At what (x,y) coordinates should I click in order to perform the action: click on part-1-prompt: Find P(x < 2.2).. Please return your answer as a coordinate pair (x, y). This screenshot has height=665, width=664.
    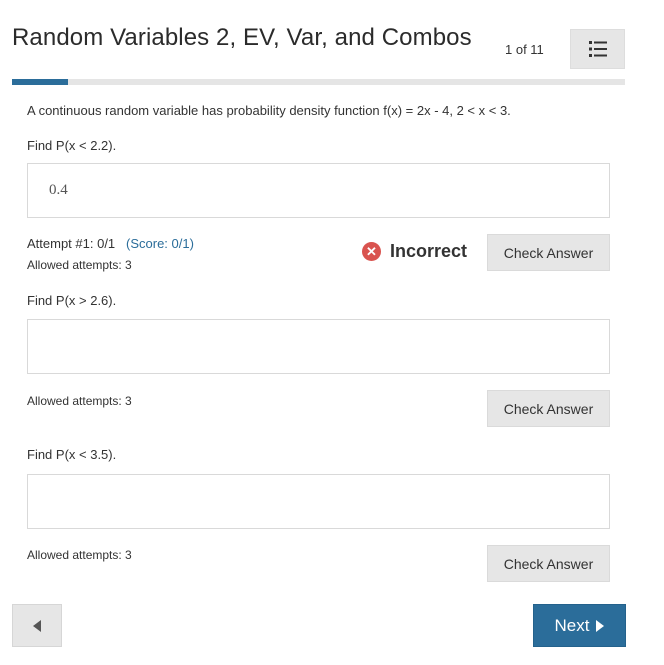
    Looking at the image, I should click on (72, 145).